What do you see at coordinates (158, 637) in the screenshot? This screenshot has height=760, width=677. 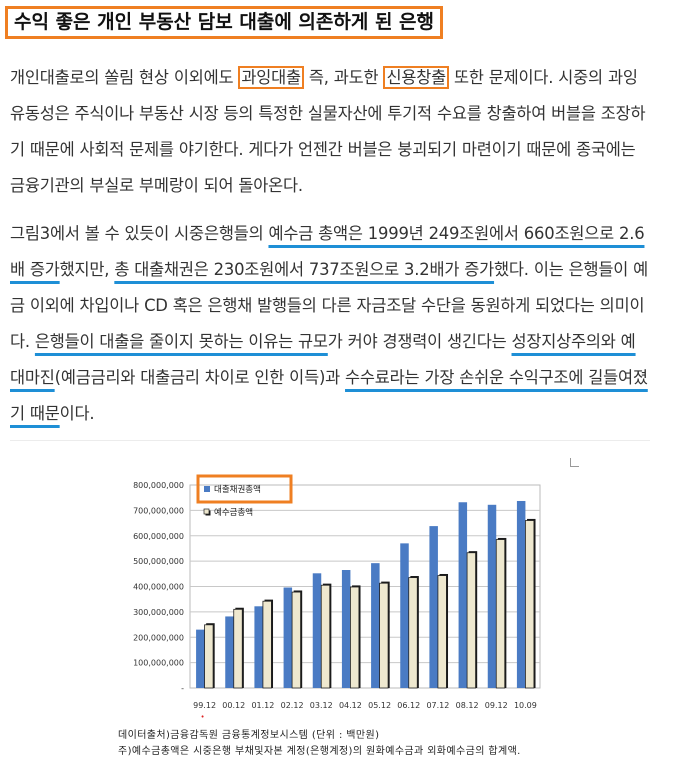 I see `y-tick-label: 200,000,000` at bounding box center [158, 637].